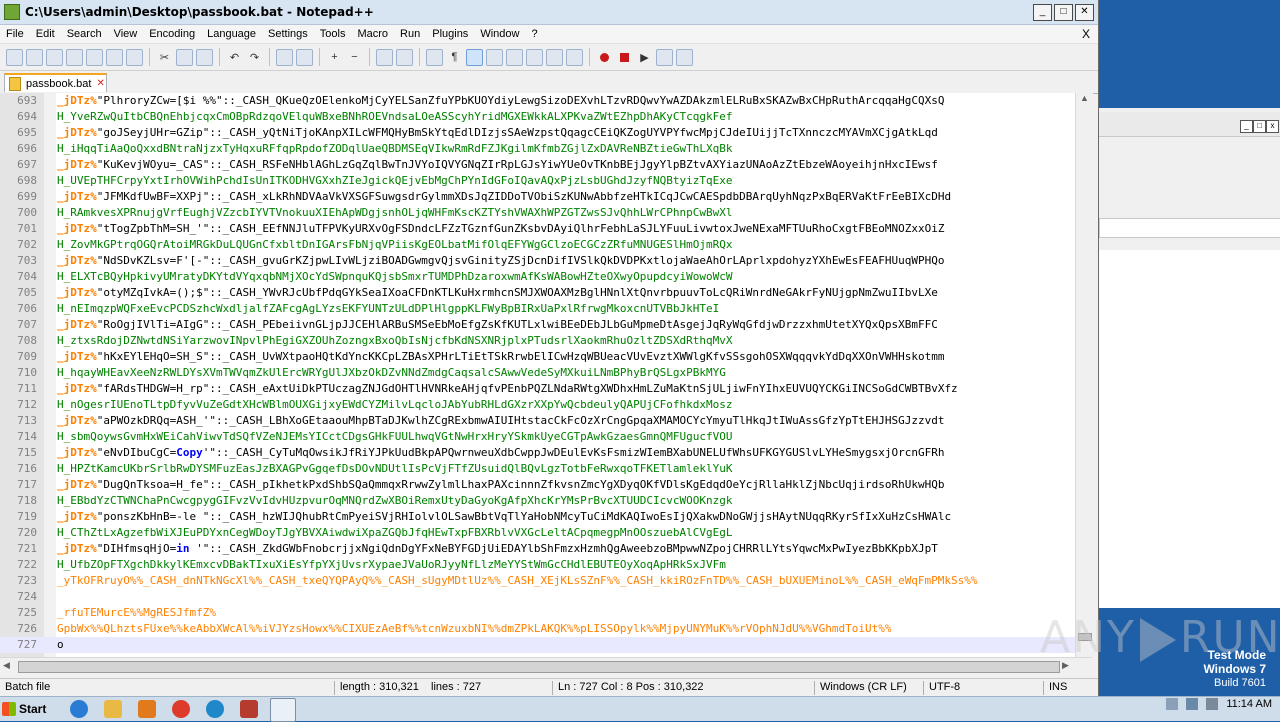  Describe the element at coordinates (28, 709) in the screenshot. I see `start-button: Start` at that location.